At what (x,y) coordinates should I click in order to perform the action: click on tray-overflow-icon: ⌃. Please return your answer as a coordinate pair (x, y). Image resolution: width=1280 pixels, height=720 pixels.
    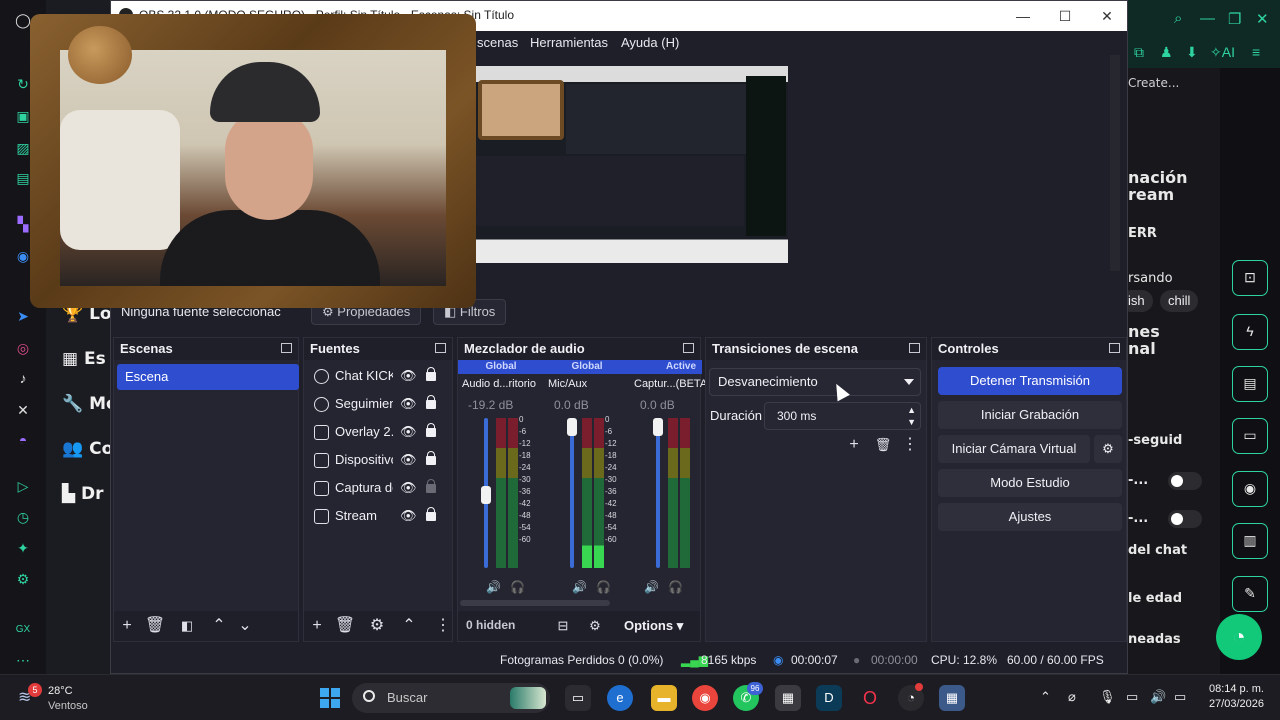
    Looking at the image, I should click on (1045, 697).